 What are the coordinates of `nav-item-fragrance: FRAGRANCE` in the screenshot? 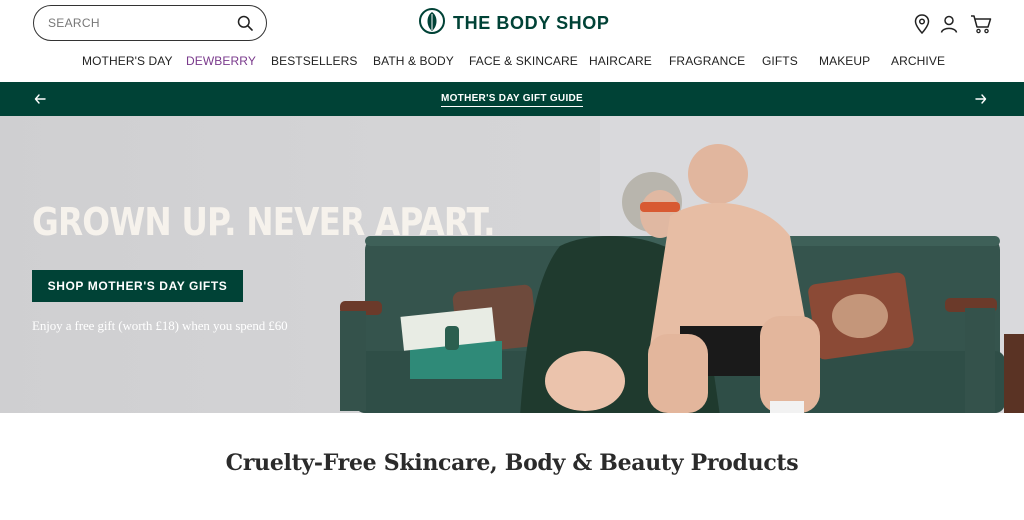 It's located at (707, 61).